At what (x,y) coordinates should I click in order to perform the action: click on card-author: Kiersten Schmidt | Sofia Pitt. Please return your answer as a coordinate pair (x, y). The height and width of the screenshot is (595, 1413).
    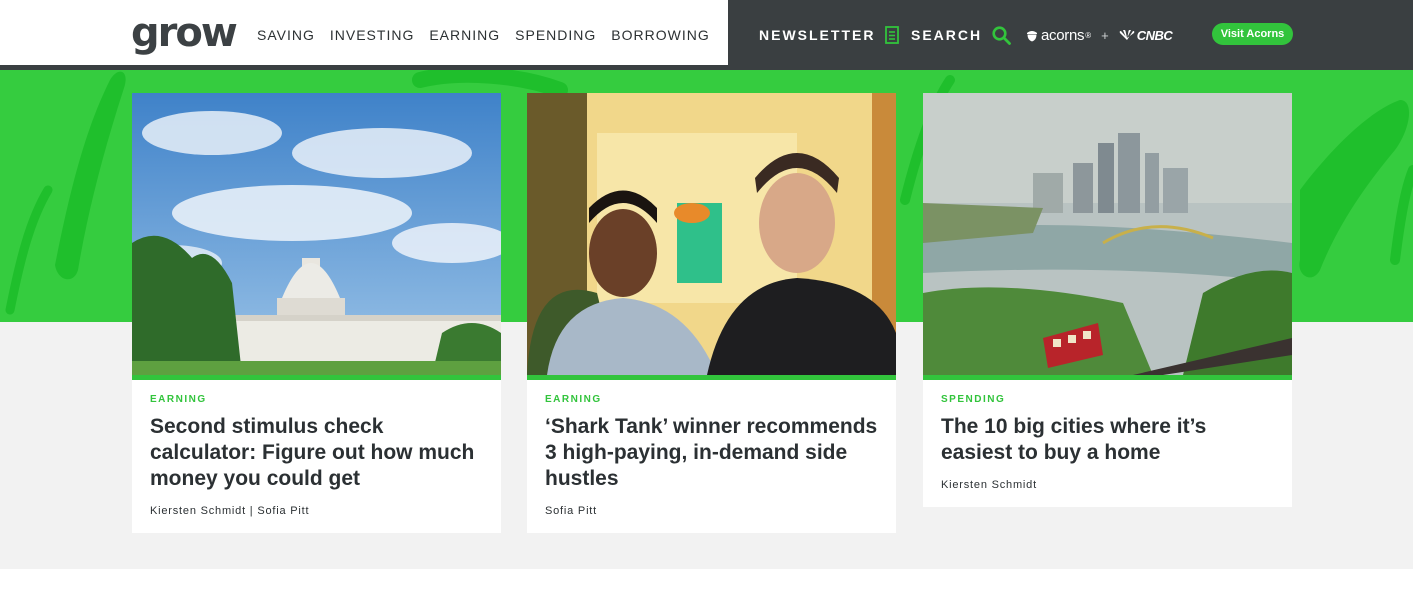
    Looking at the image, I should click on (230, 511).